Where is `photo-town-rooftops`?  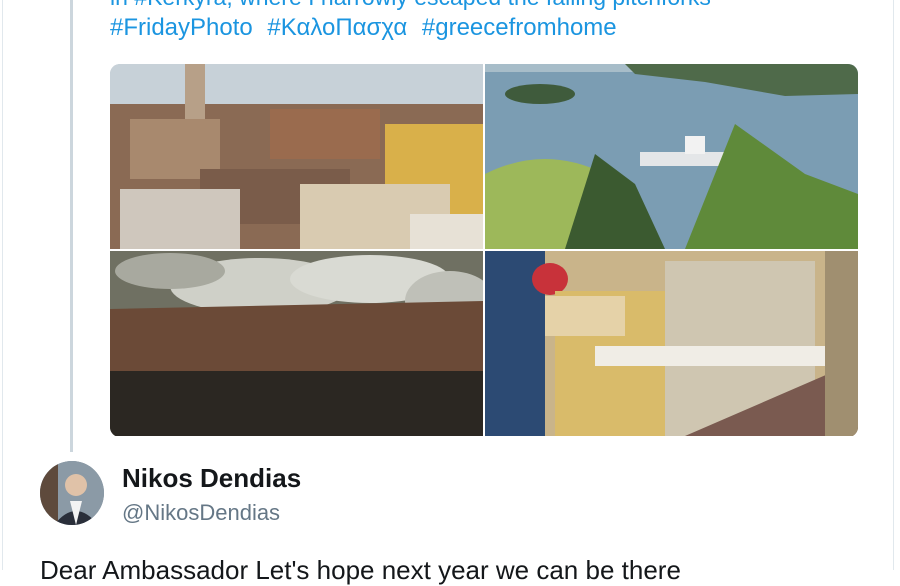 photo-town-rooftops is located at coordinates (296, 156).